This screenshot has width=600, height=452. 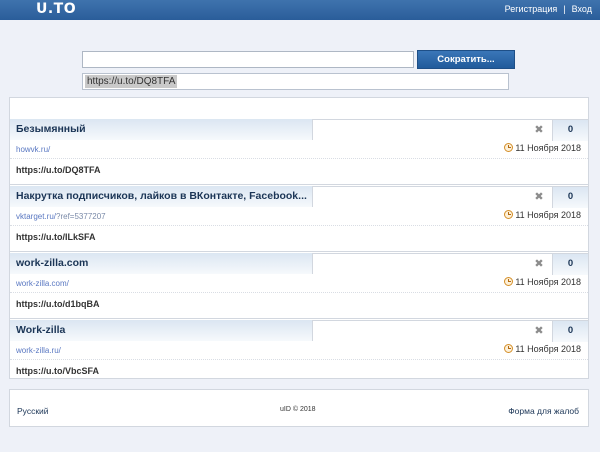 I want to click on source-domain: vktarget.ru/, so click(x=36, y=216).